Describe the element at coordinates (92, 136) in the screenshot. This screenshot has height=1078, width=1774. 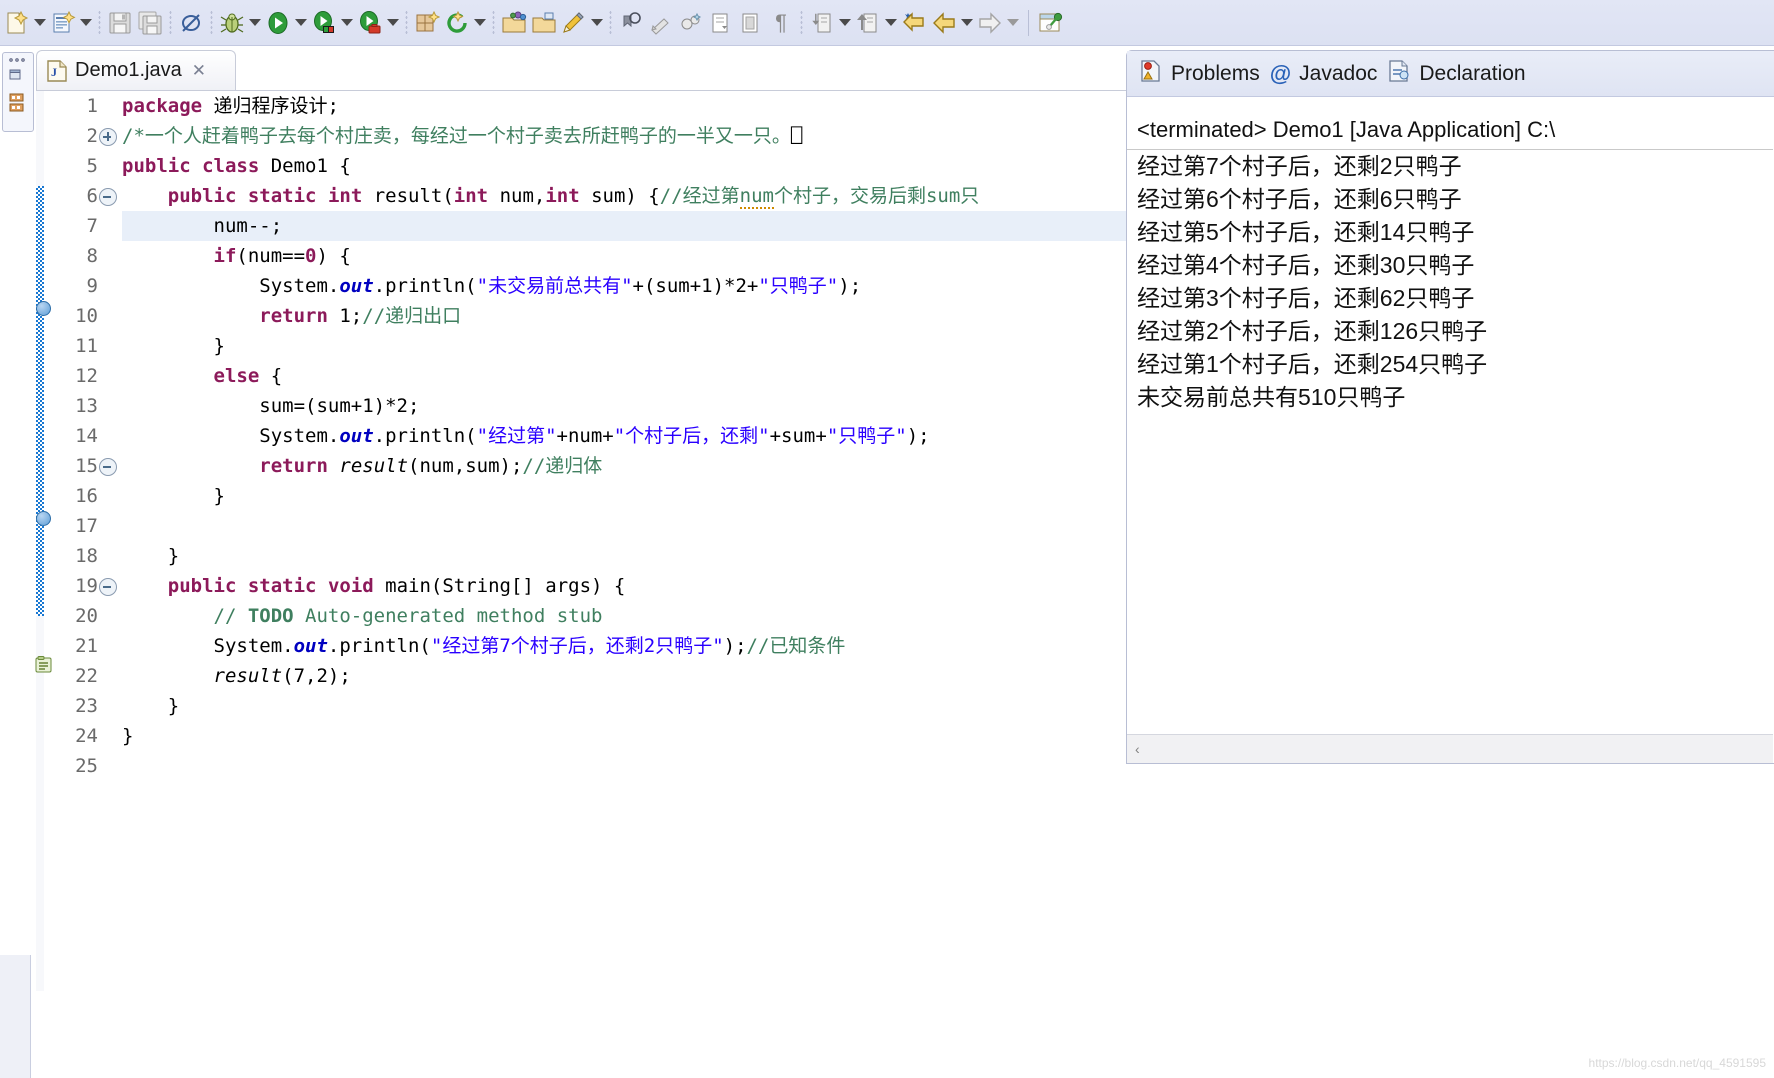
I see `line-number-text: 2` at that location.